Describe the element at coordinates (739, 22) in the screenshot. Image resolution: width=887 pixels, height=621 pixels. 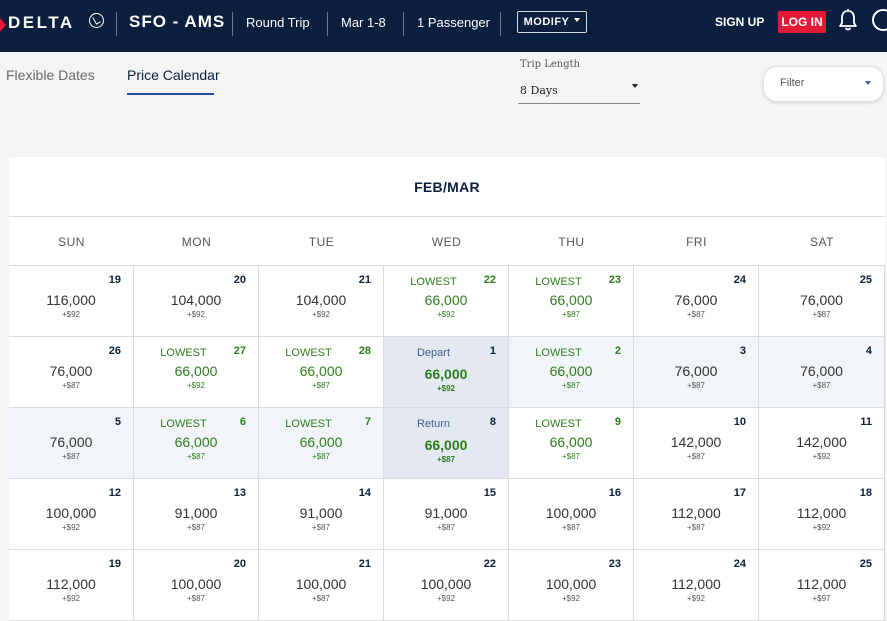
I see `sign-up-link: SIGN UP` at that location.